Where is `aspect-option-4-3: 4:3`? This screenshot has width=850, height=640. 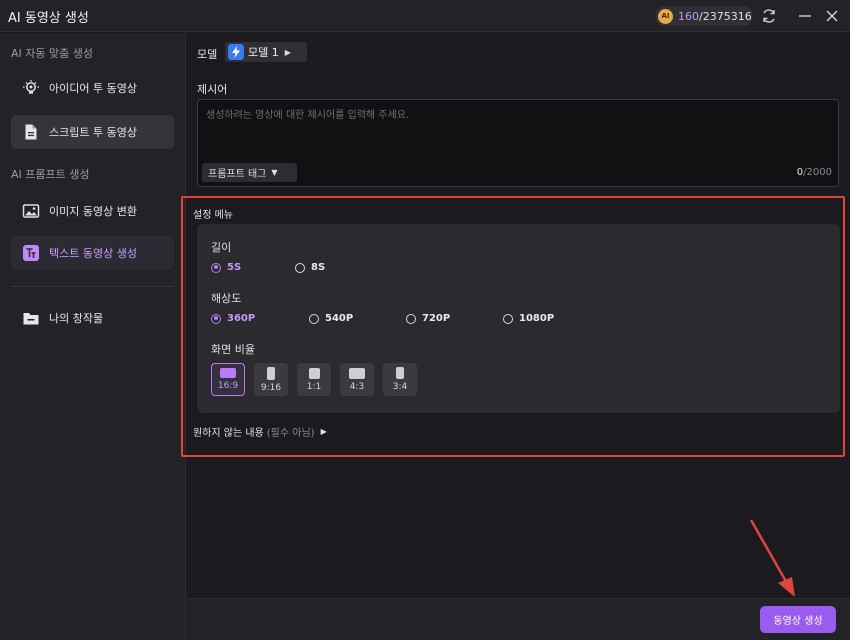
aspect-option-4-3: 4:3 is located at coordinates (357, 379).